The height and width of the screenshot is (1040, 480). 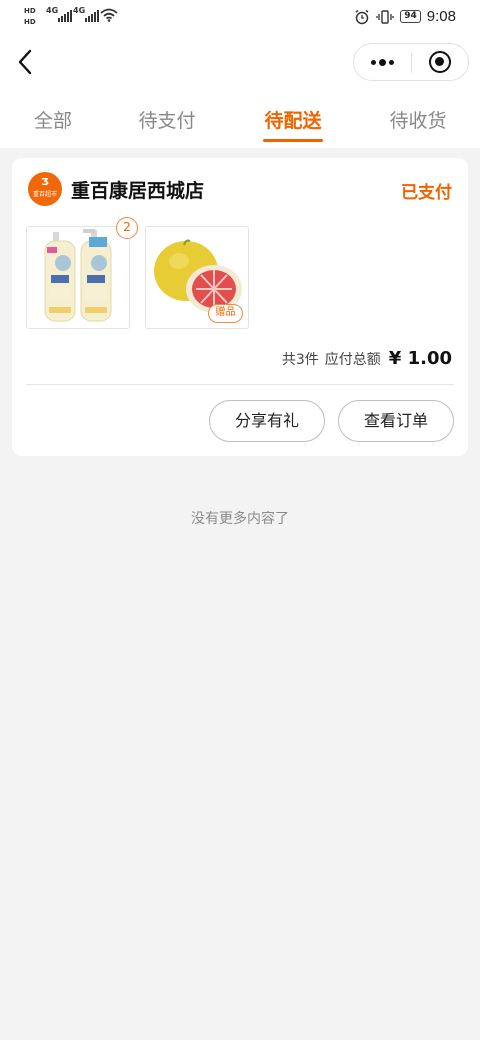 What do you see at coordinates (426, 193) in the screenshot?
I see `order-status: 已支付` at bounding box center [426, 193].